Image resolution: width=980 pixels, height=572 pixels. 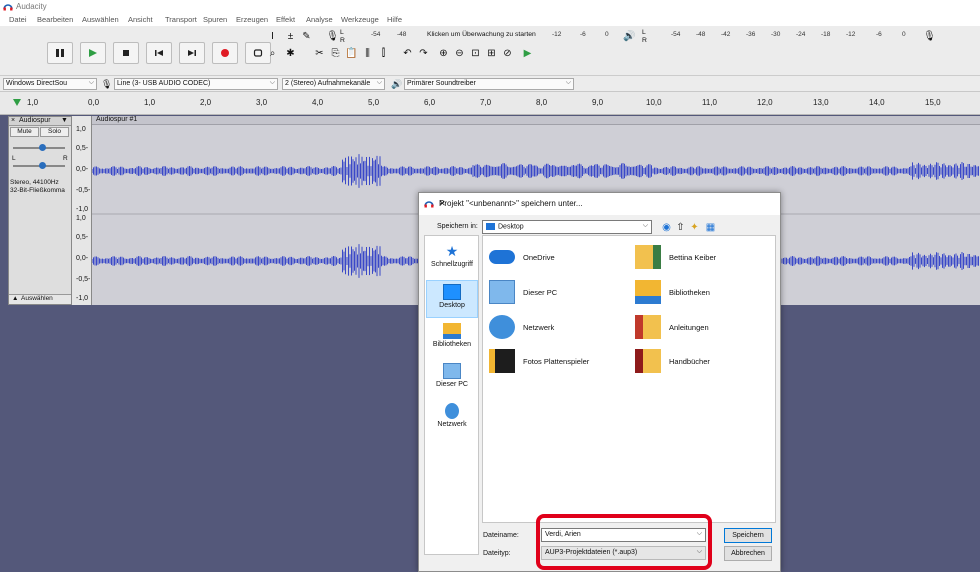 I want to click on speaker-icon: 🔊, so click(x=629, y=36).